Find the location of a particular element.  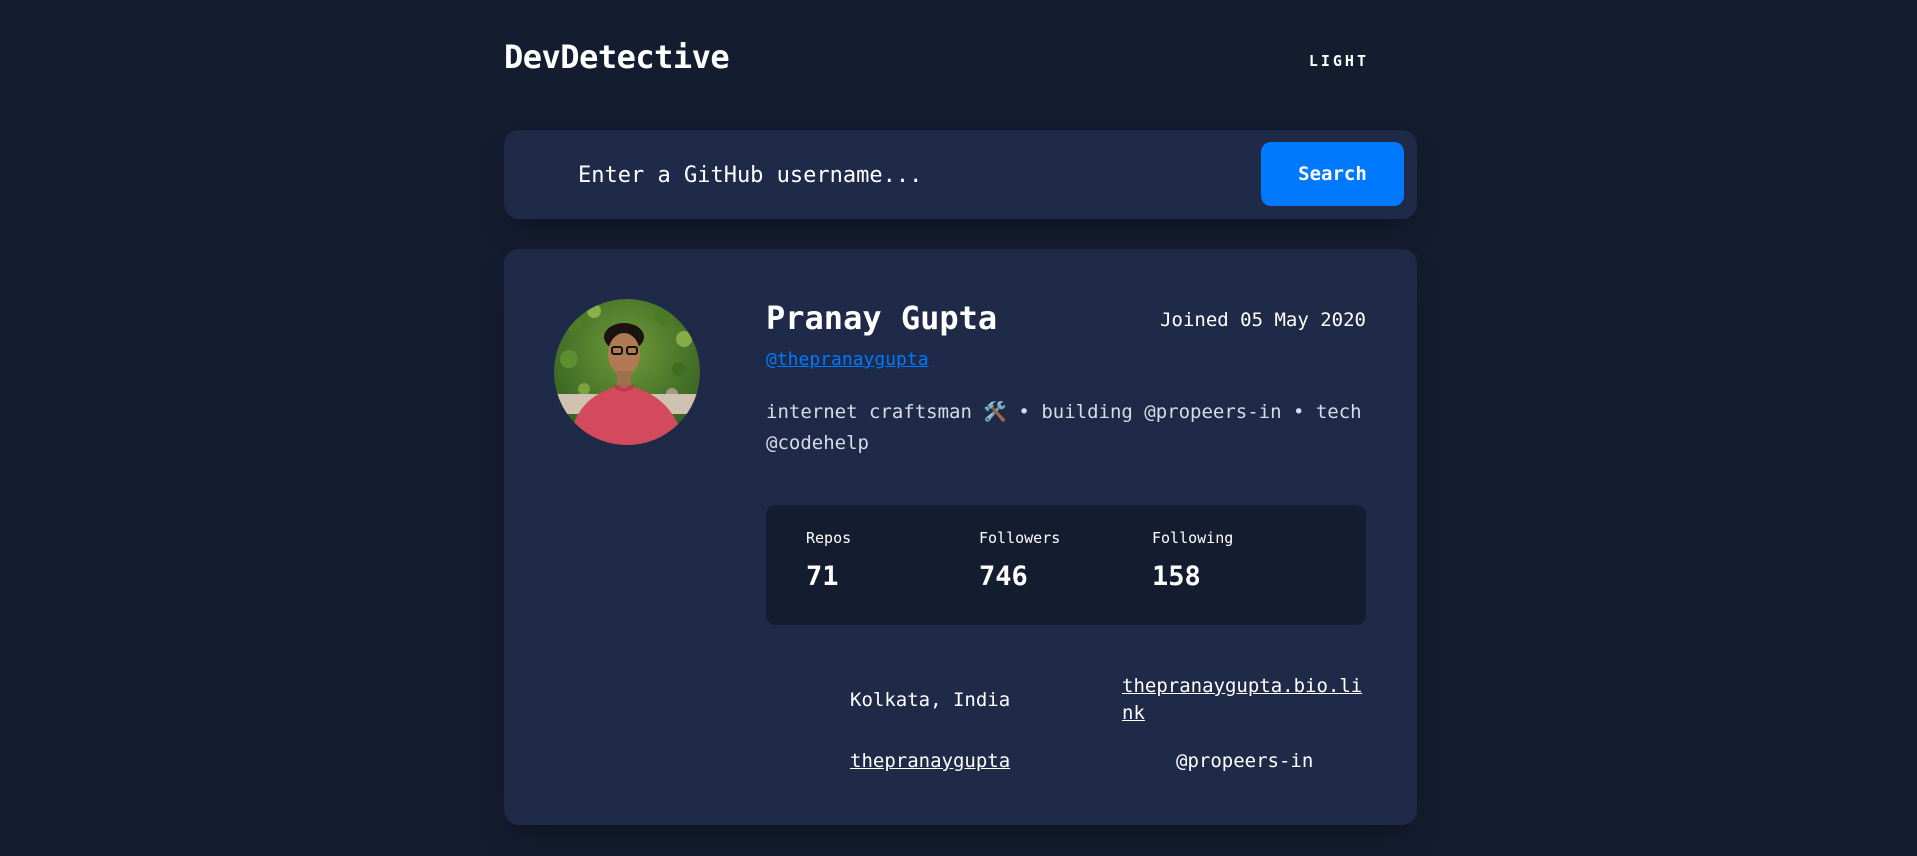

search-icon is located at coordinates (548, 174).